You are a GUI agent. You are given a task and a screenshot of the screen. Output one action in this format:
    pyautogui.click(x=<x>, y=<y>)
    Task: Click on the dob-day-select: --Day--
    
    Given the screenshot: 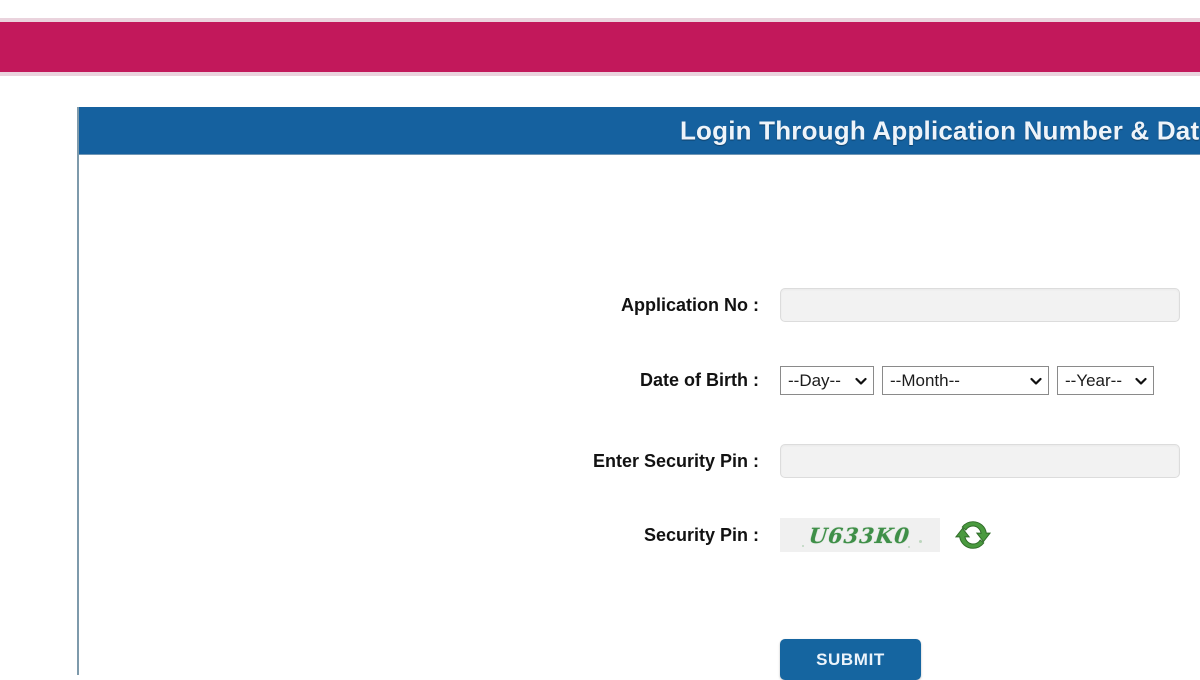 What is the action you would take?
    pyautogui.click(x=827, y=380)
    